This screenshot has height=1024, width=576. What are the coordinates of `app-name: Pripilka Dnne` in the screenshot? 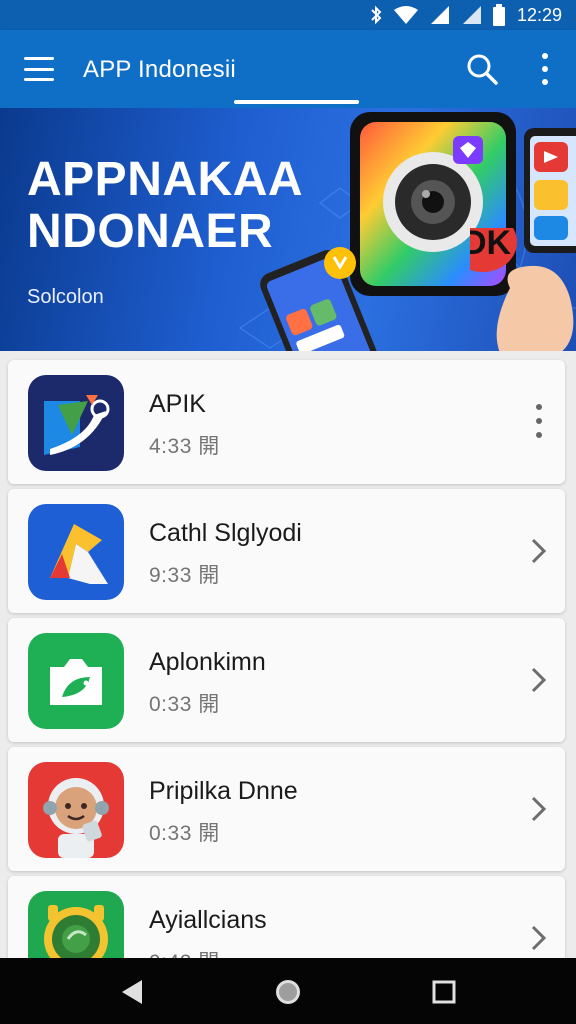 It's located at (223, 791).